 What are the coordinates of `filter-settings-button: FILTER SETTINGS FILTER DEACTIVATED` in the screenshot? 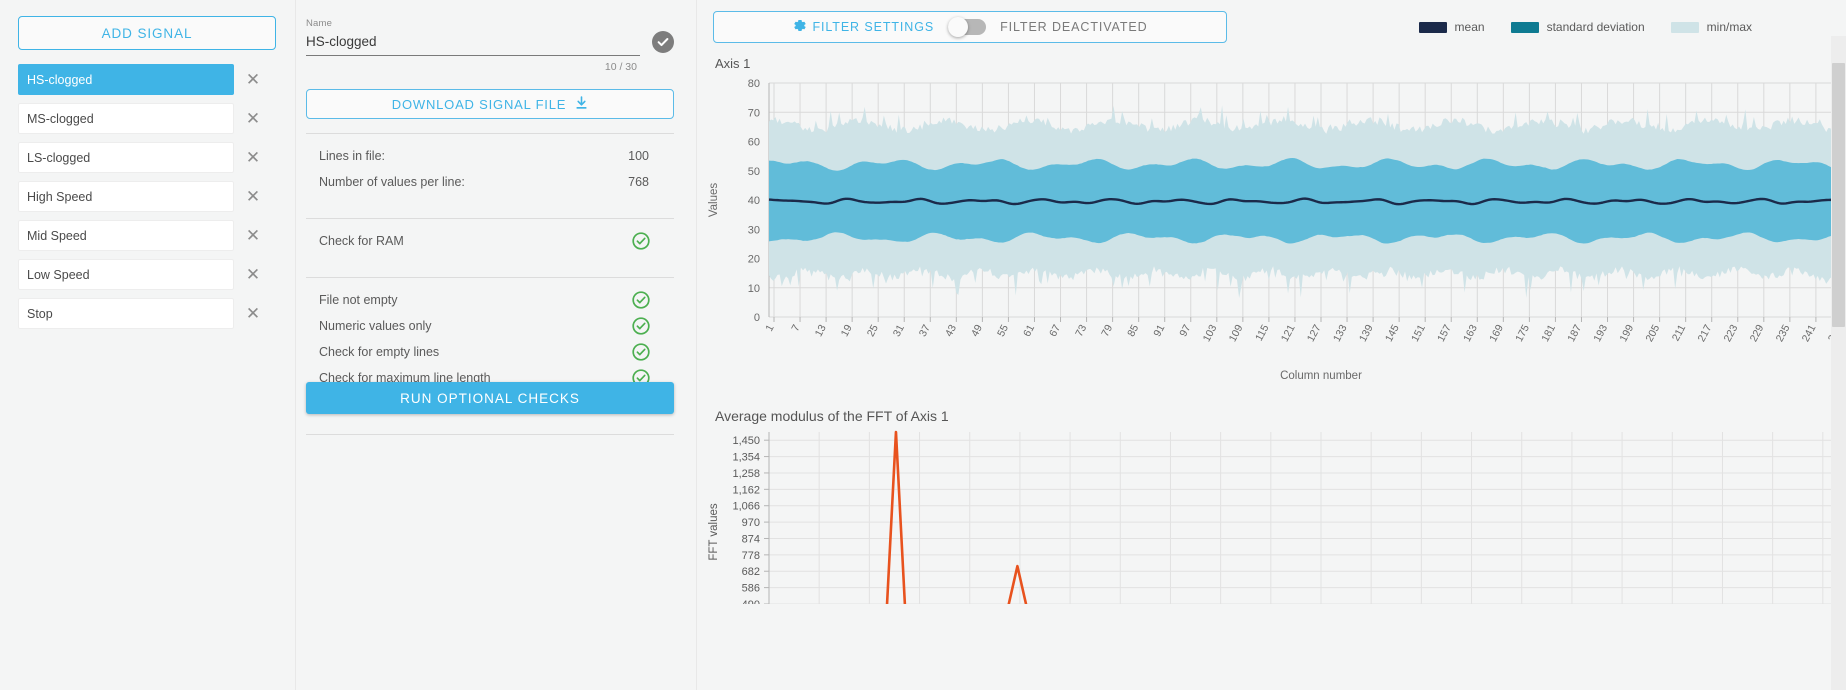 It's located at (970, 27).